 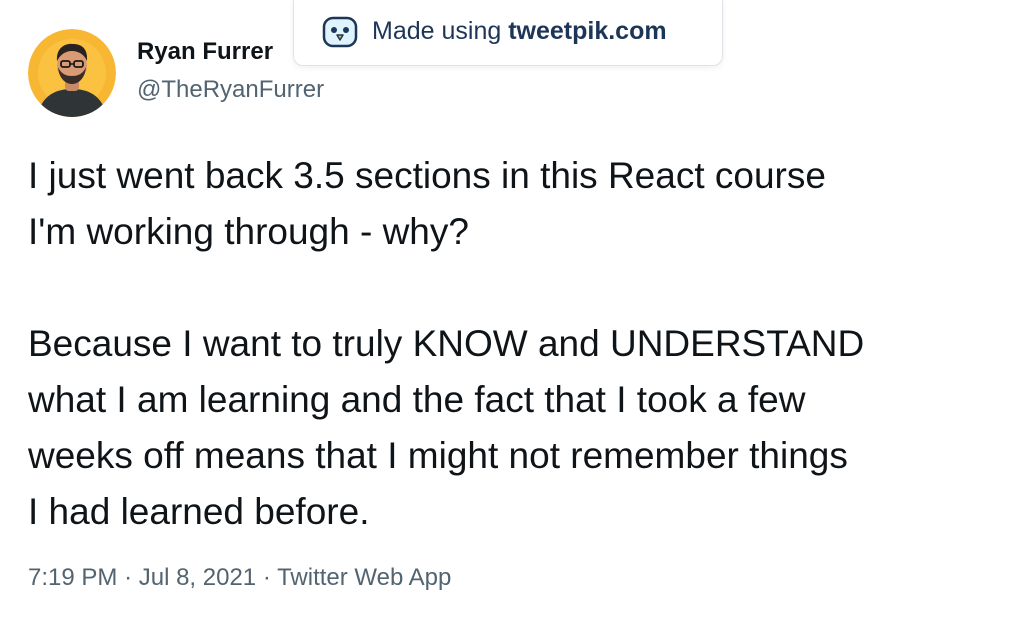 What do you see at coordinates (197, 577) in the screenshot?
I see `tweet-date: Jul 8, 2021` at bounding box center [197, 577].